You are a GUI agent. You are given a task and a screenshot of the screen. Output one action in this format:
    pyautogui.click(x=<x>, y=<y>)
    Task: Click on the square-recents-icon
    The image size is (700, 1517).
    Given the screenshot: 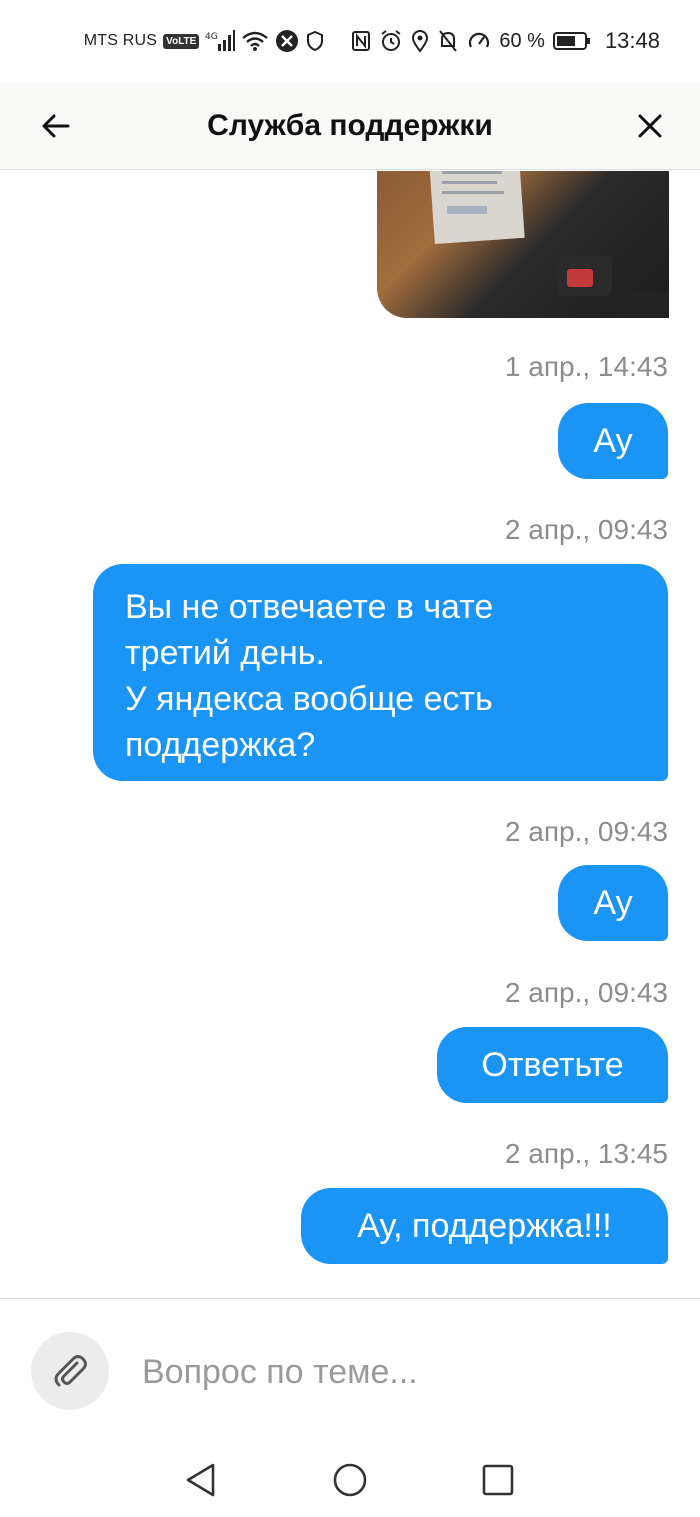 What is the action you would take?
    pyautogui.click(x=498, y=1480)
    